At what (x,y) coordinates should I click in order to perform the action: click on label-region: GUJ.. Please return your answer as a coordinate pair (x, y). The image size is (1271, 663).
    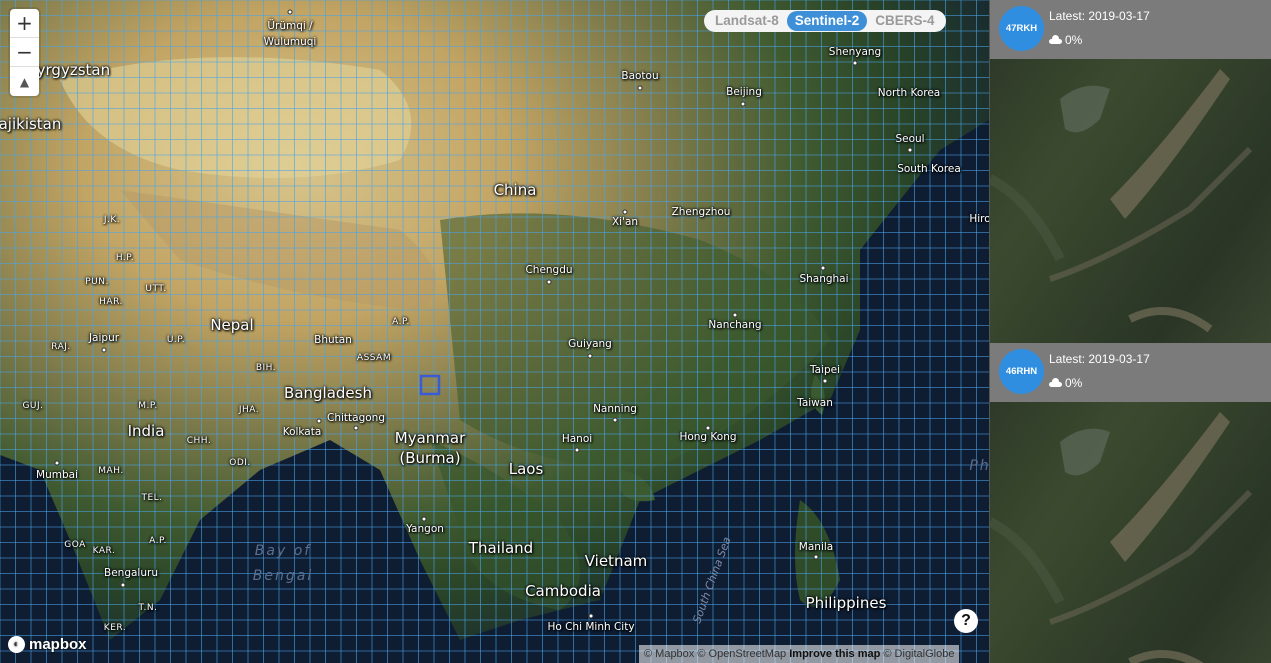
    Looking at the image, I should click on (33, 406).